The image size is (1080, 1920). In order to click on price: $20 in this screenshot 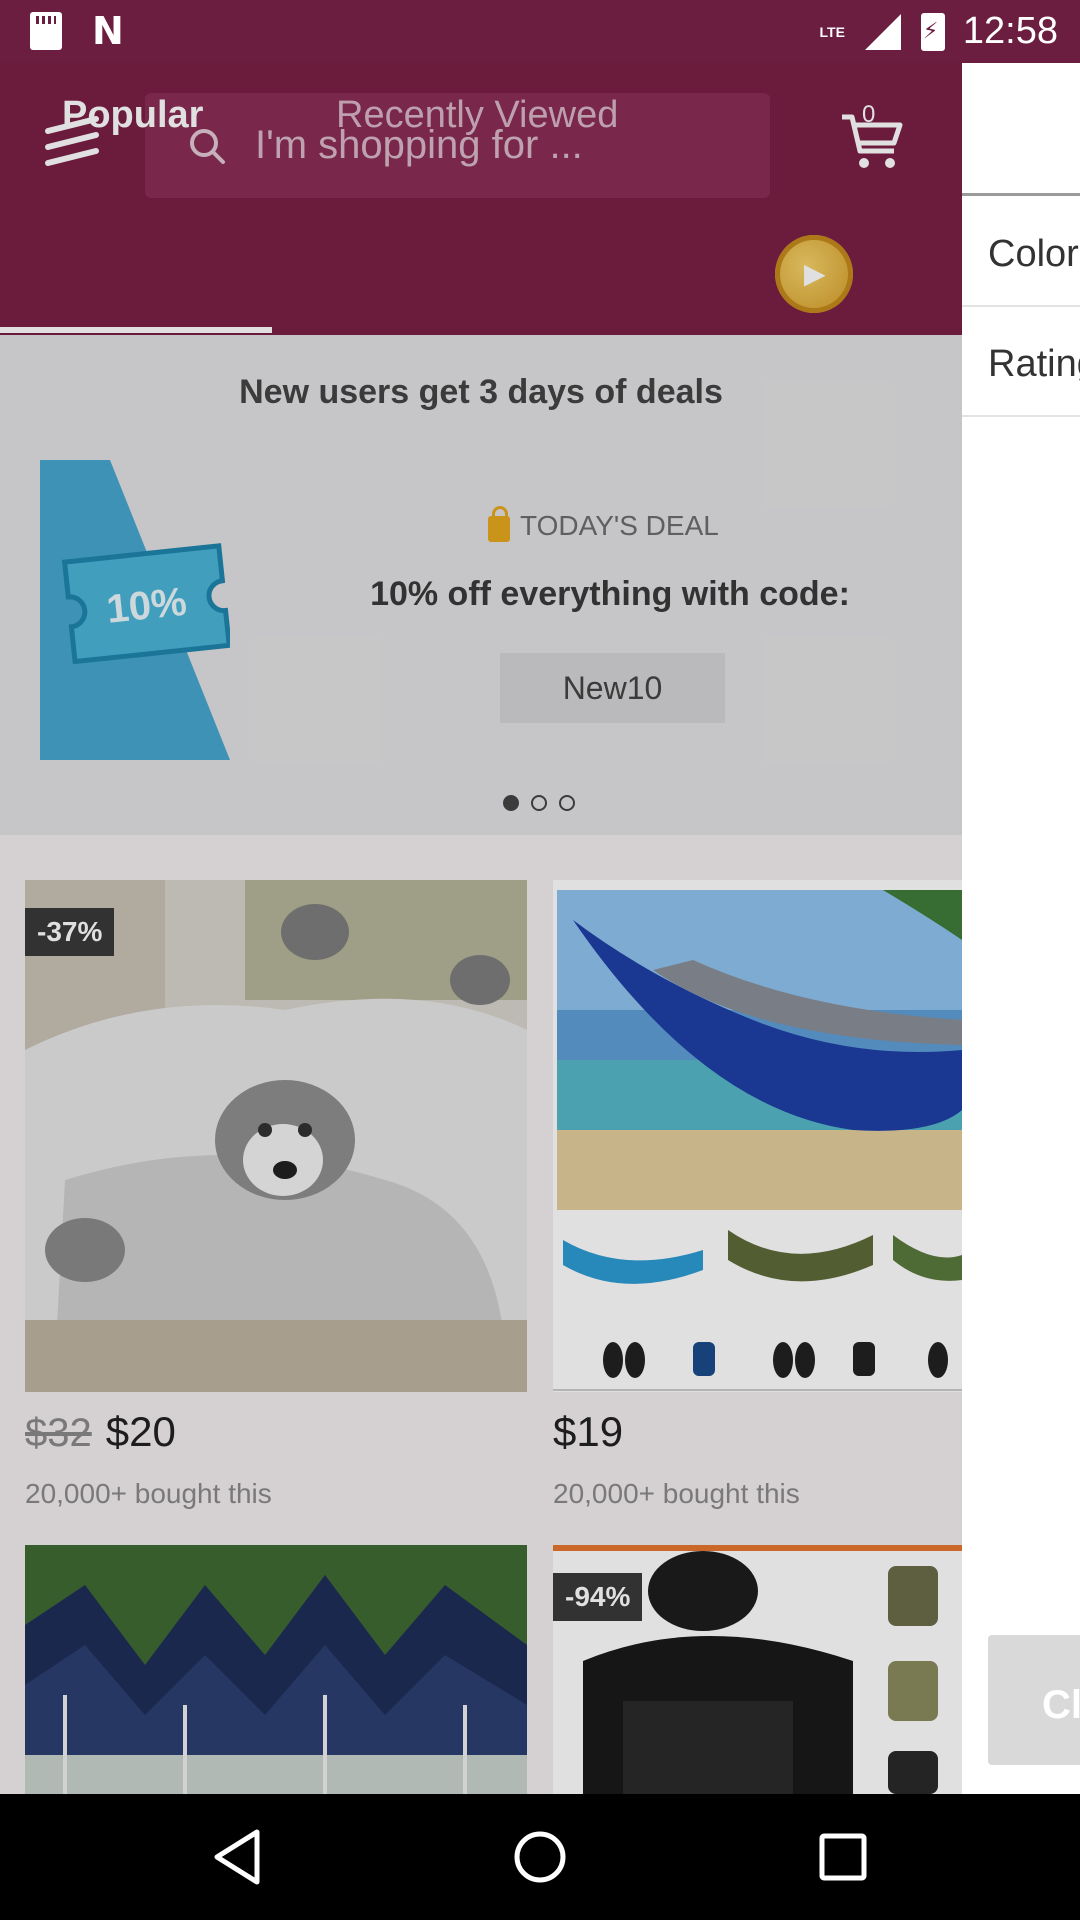, I will do `click(140, 1431)`.